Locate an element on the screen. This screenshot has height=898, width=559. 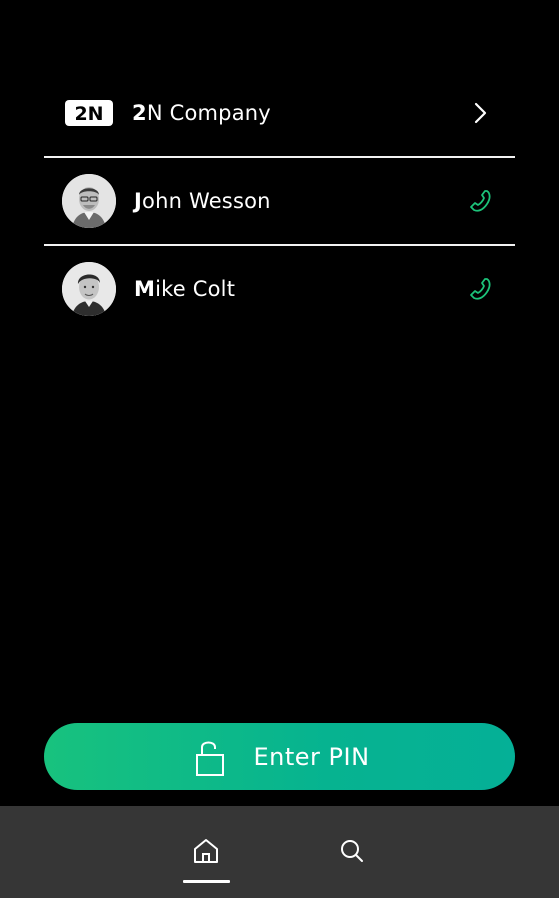
home-icon is located at coordinates (206, 853).